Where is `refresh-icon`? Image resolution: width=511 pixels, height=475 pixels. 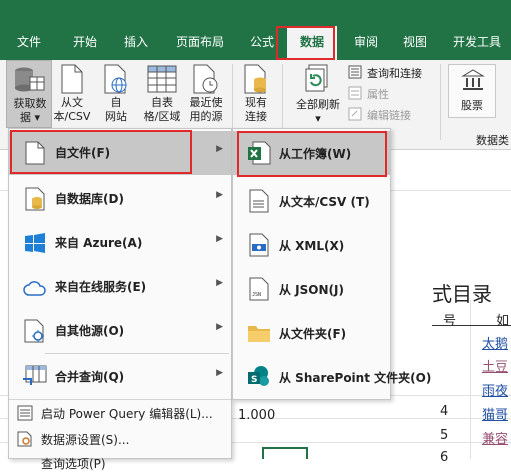
refresh-icon is located at coordinates (316, 78).